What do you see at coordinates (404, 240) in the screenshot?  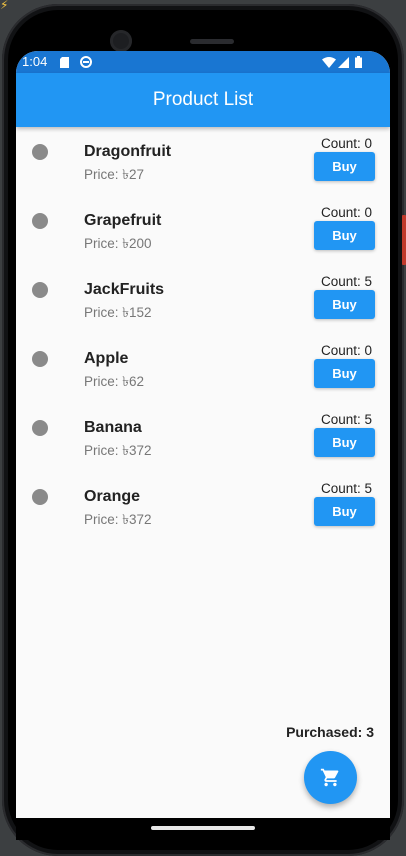 I see `side-button` at bounding box center [404, 240].